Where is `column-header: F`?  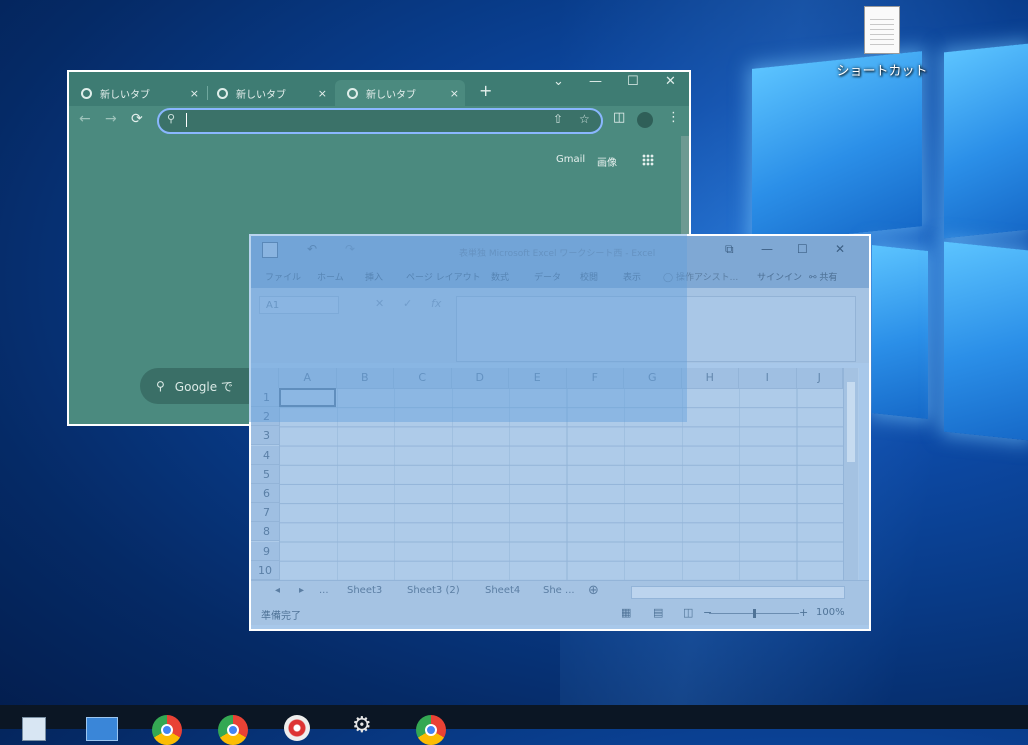
column-header: F is located at coordinates (595, 378).